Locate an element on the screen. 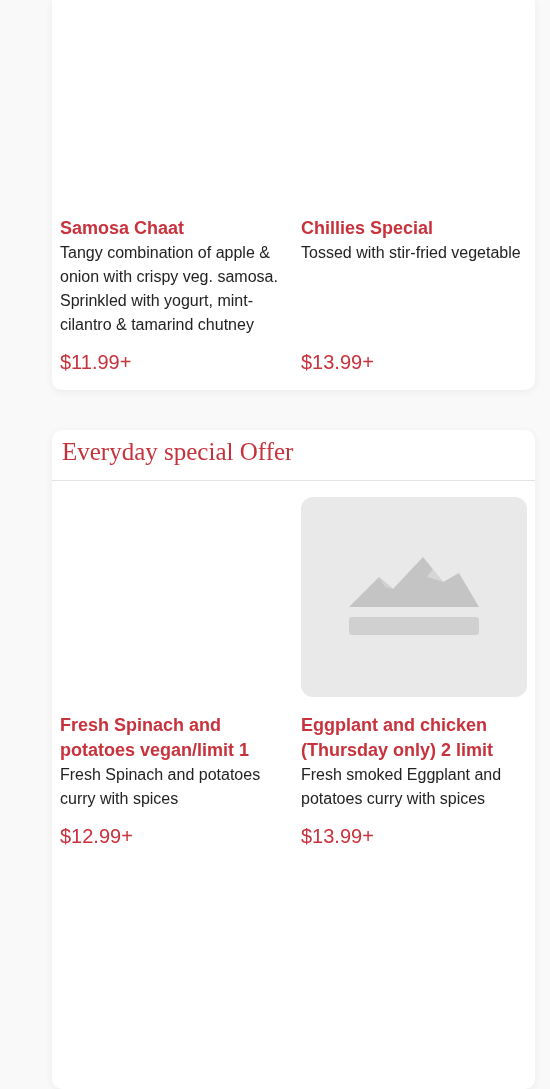  dish-description: Fresh smoked Eggplant and potatoes curry with spices is located at coordinates (402, 787).